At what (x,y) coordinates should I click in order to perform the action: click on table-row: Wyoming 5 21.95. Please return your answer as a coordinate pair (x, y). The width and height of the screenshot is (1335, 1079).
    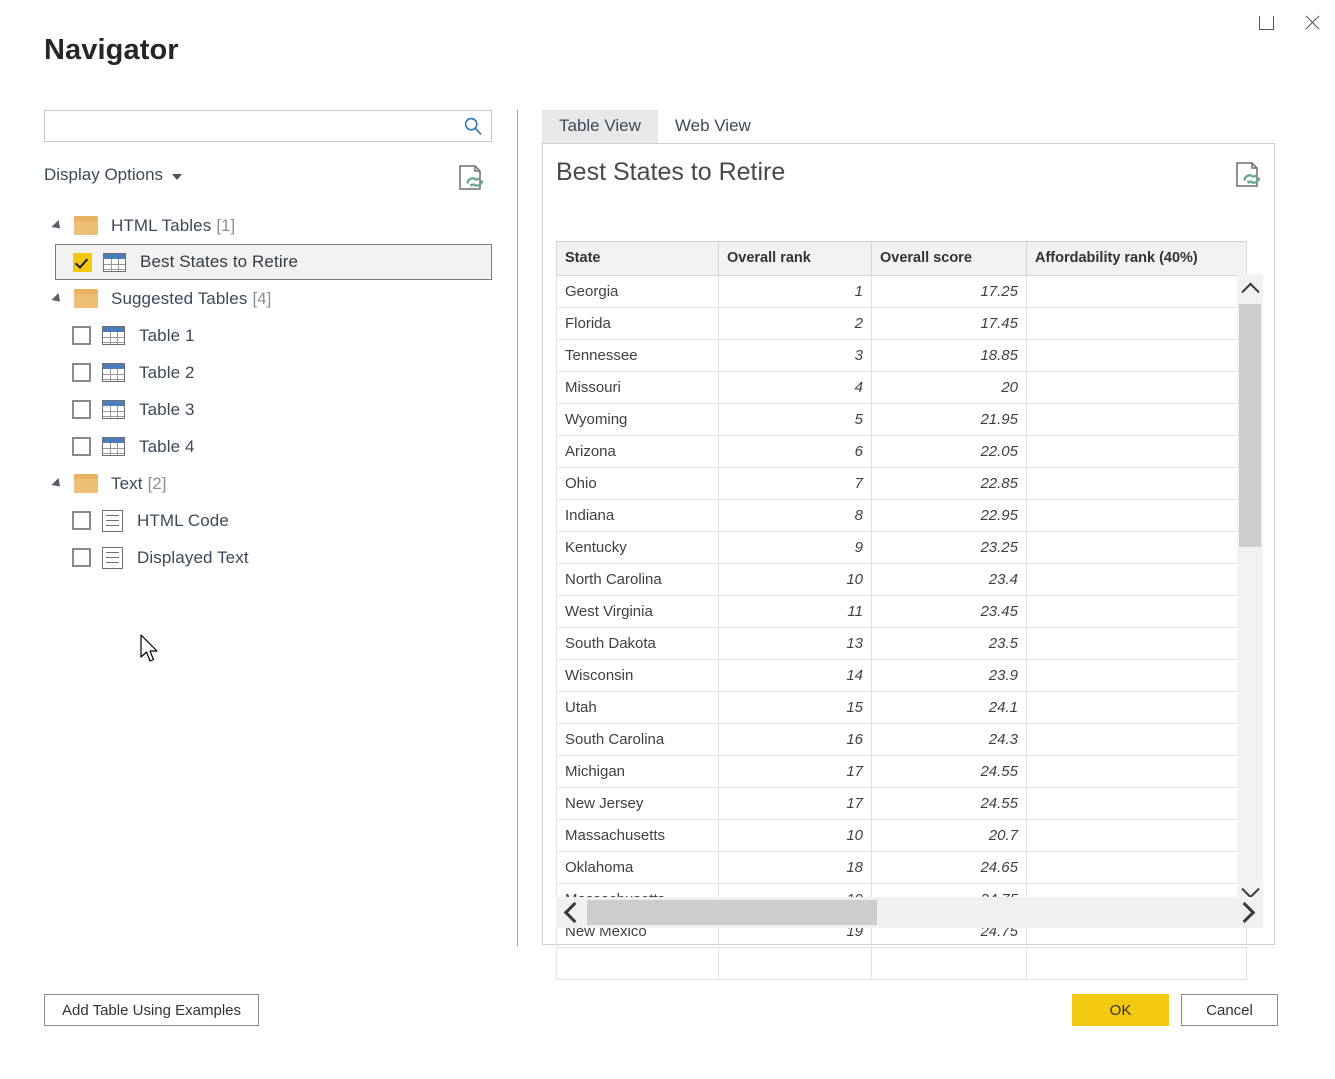
    Looking at the image, I should click on (901, 419).